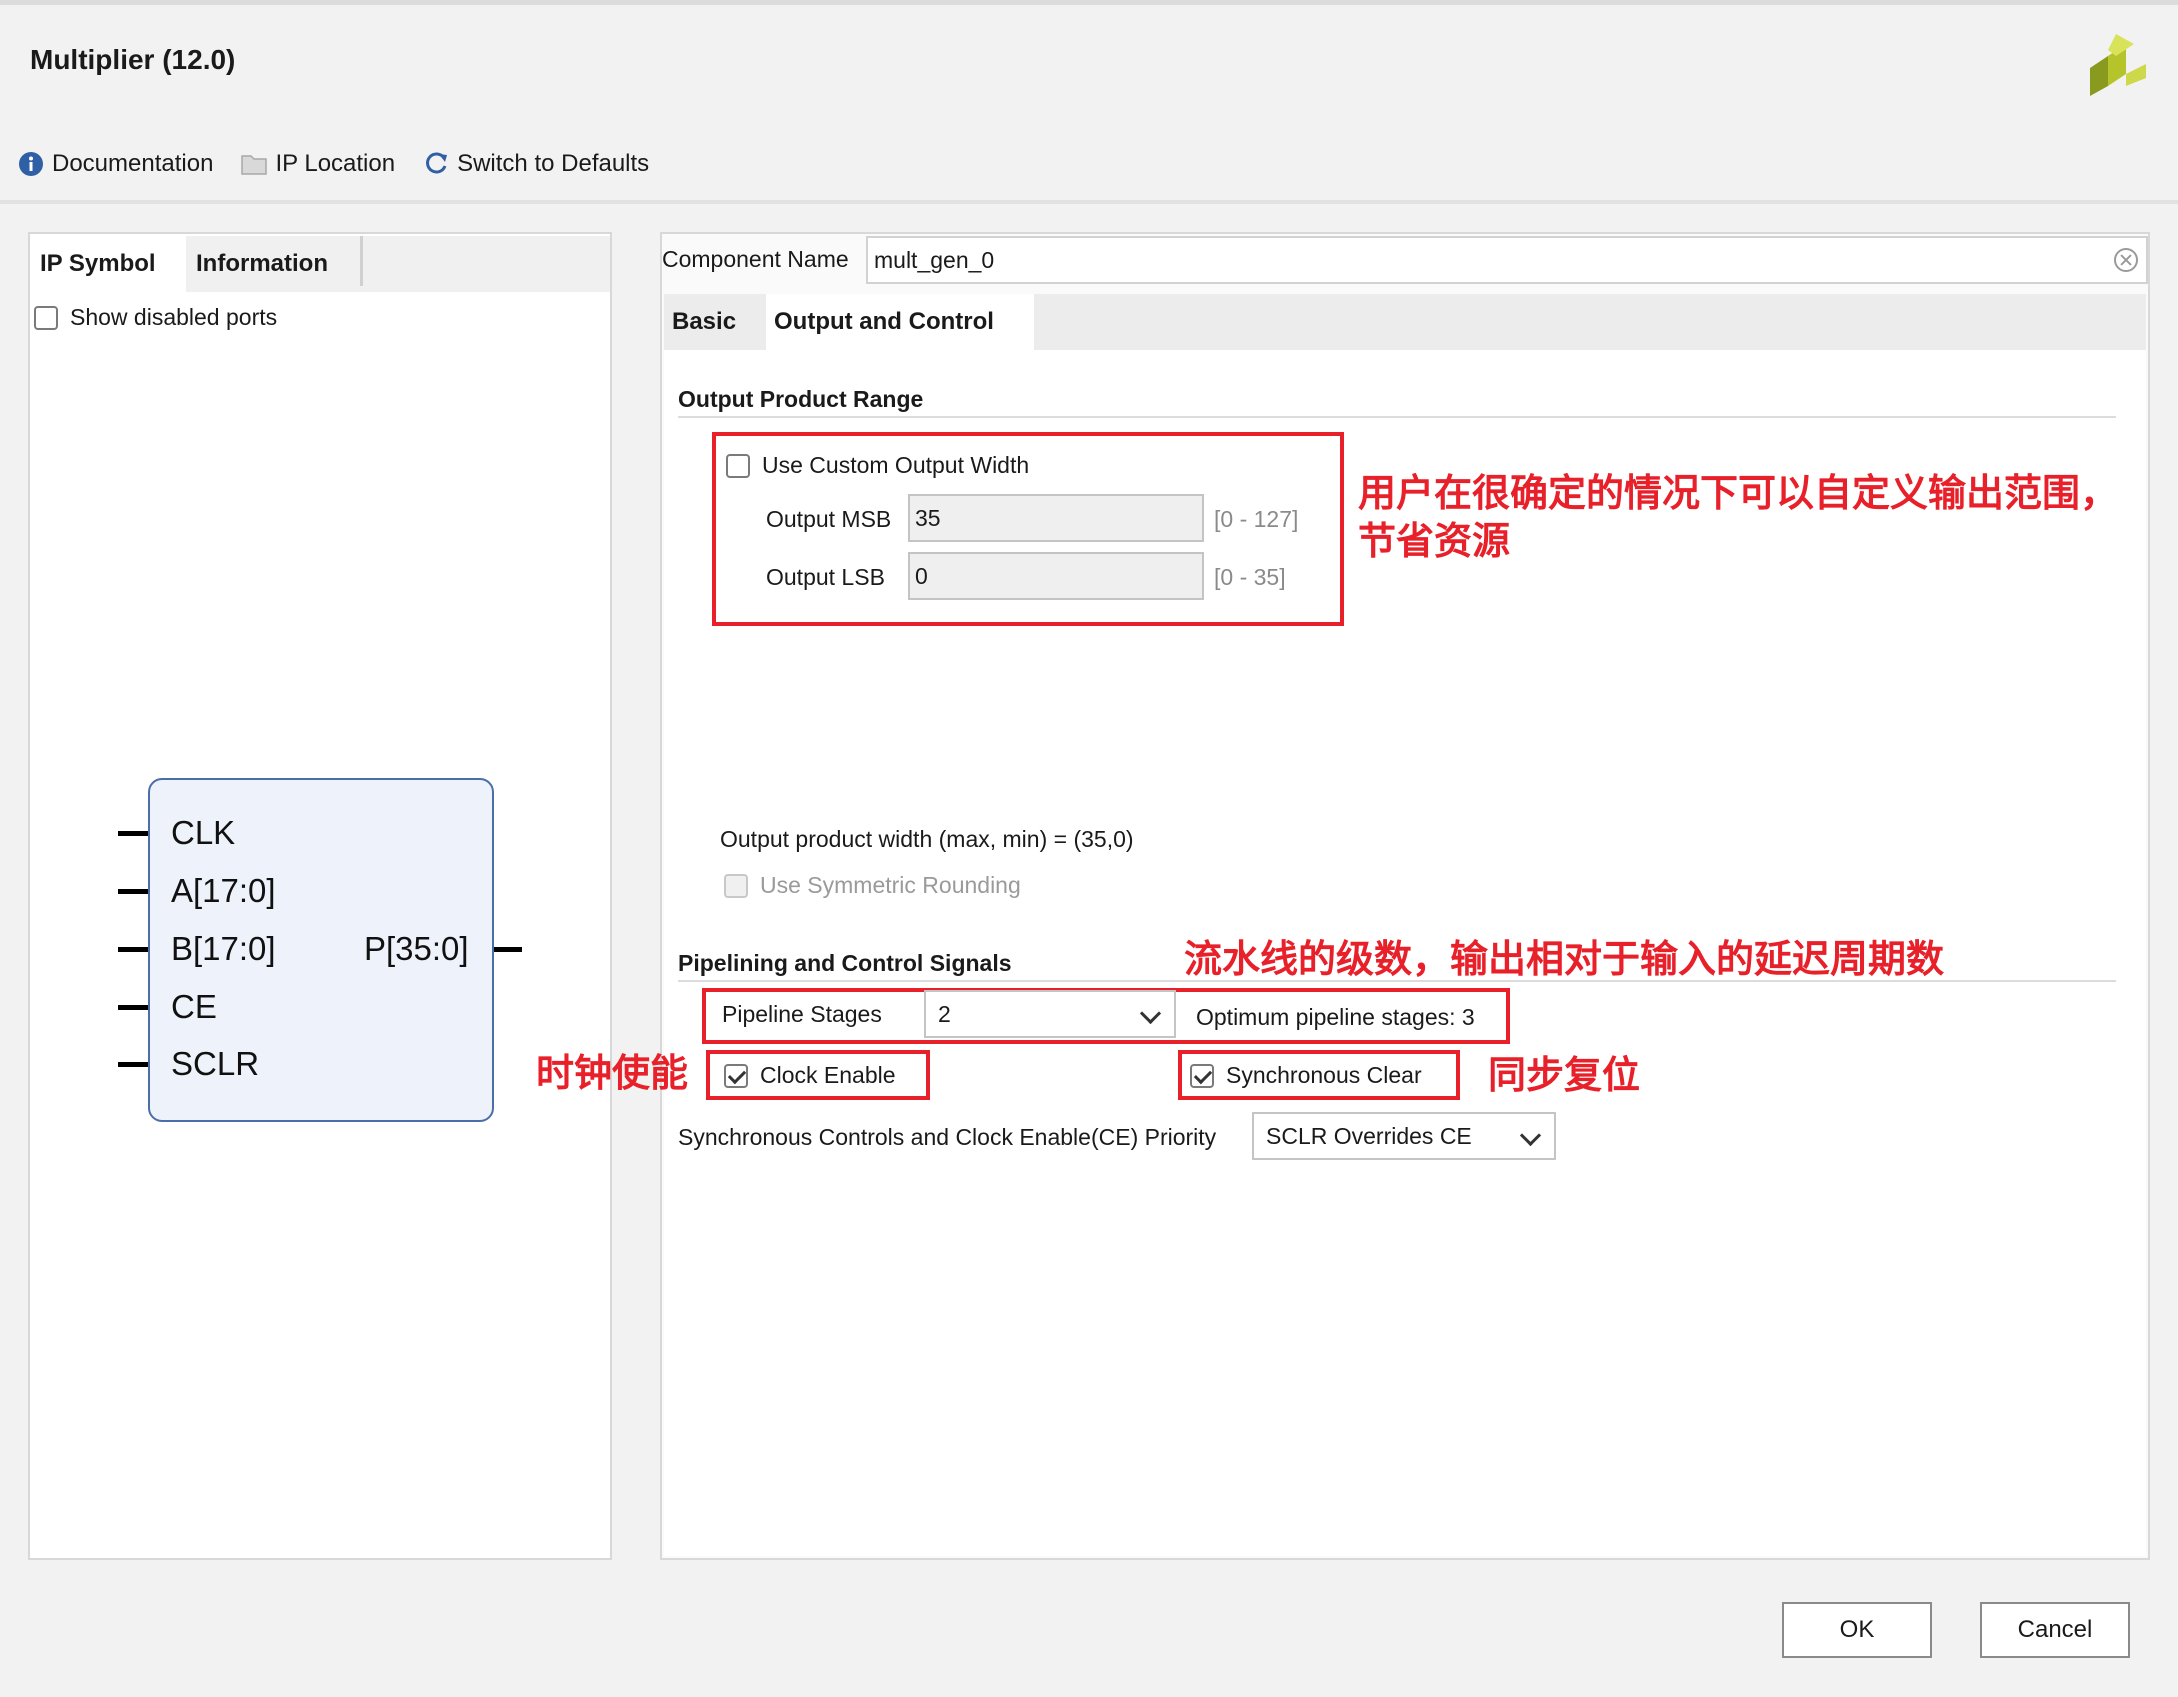  I want to click on tab-output-and-control: Output and Control, so click(900, 322).